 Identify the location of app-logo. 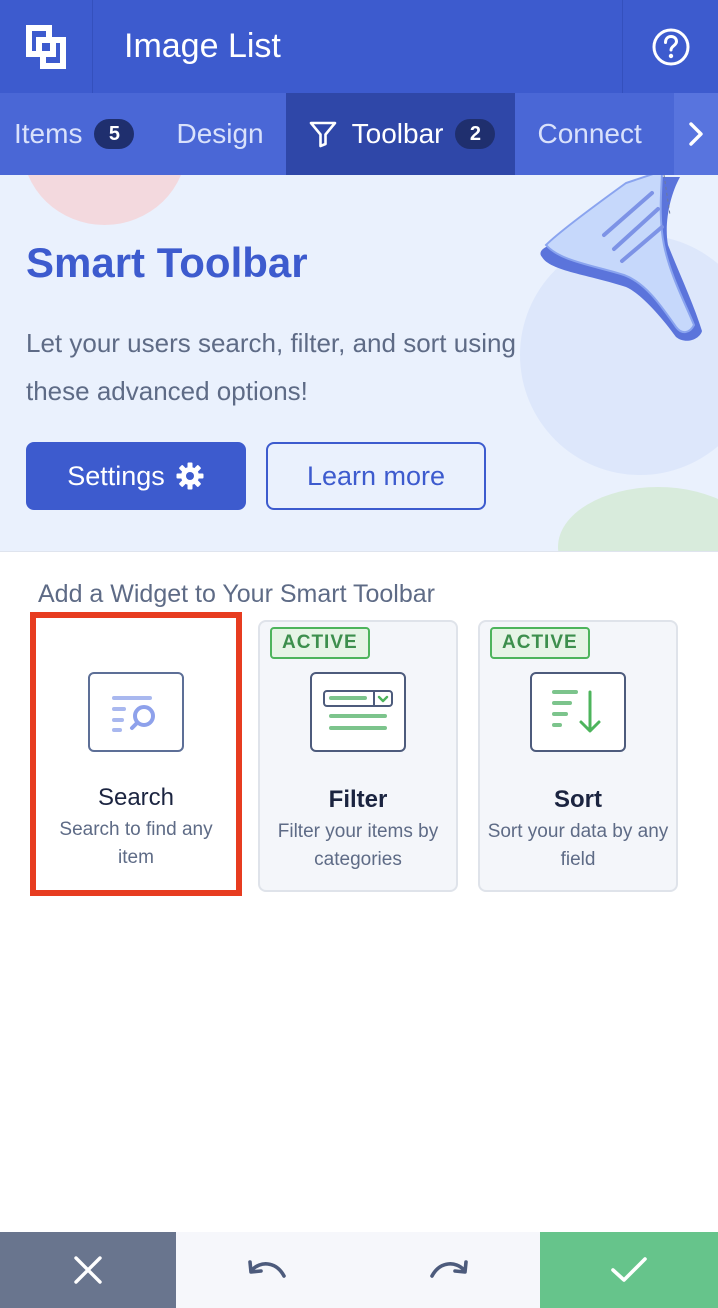
(46, 46).